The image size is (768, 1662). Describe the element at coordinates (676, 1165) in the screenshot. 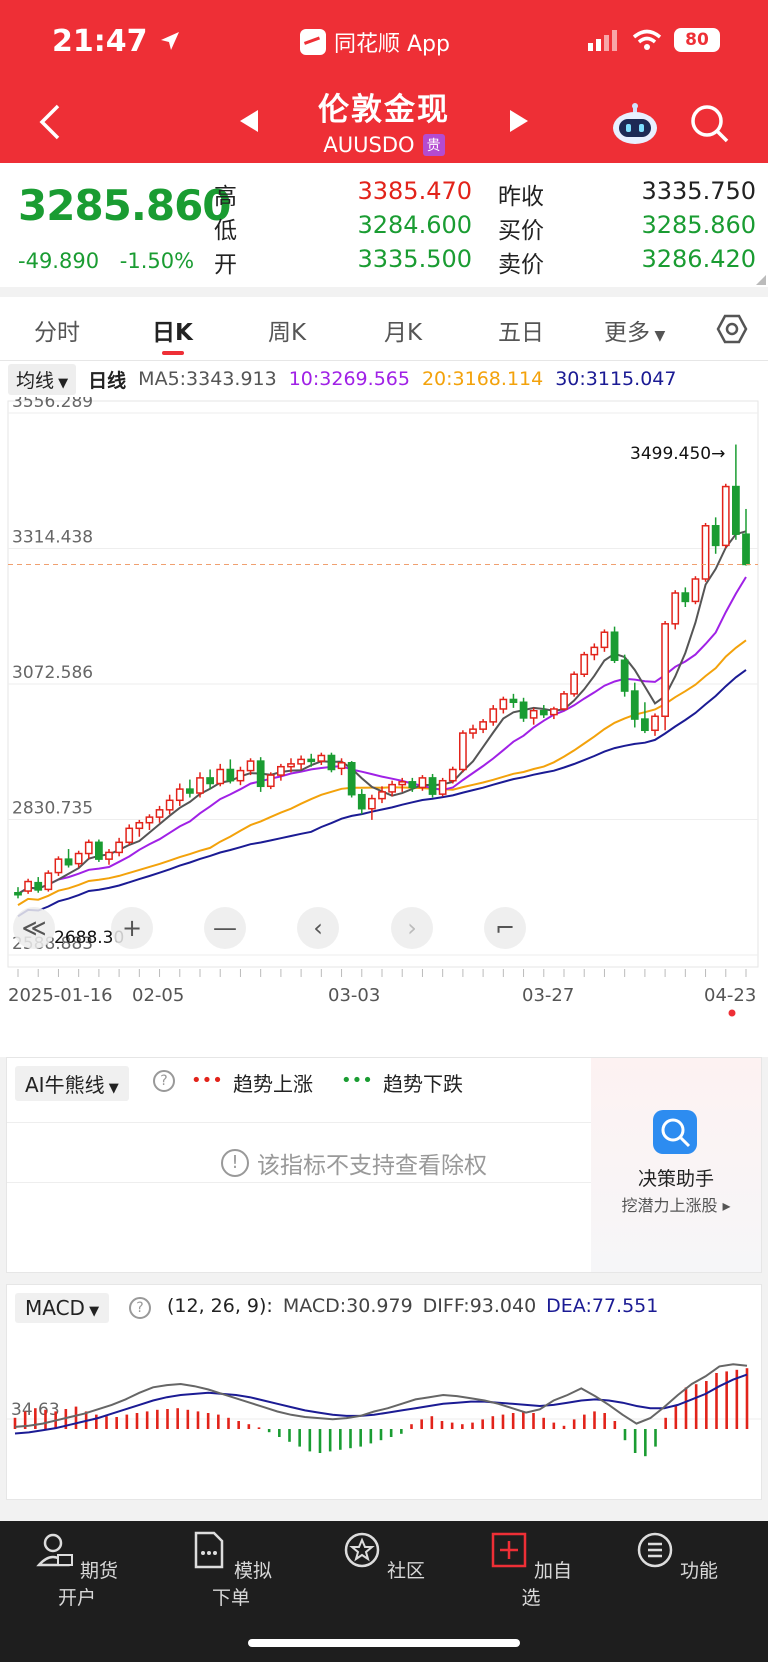

I see `decision-assistant-card: 决策助手 挖潜力上涨股 ▸` at that location.